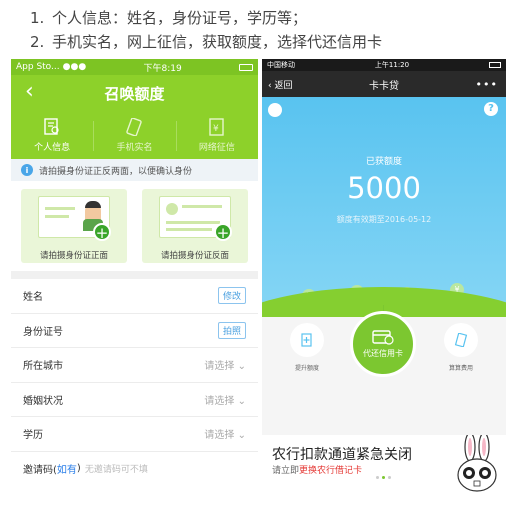 The height and width of the screenshot is (505, 516). Describe the element at coordinates (275, 110) in the screenshot. I see `user-icon` at that location.